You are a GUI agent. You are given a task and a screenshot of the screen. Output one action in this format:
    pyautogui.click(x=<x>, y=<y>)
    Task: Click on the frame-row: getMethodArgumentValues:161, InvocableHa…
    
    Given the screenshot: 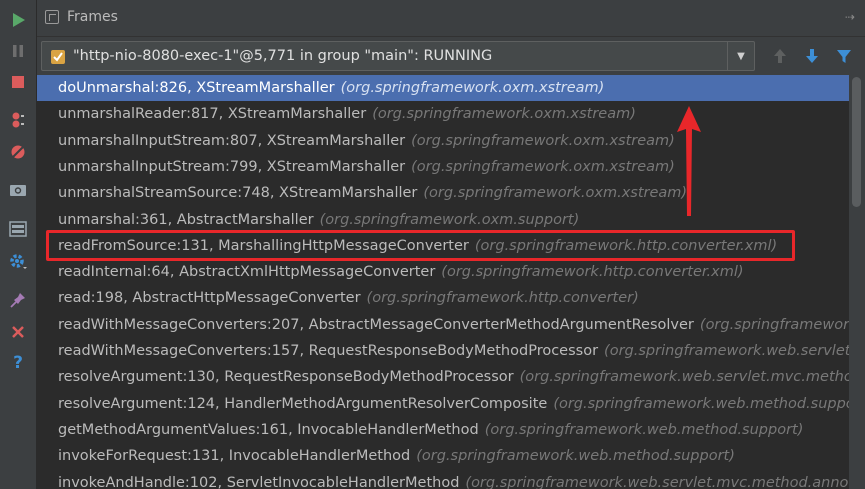 What is the action you would take?
    pyautogui.click(x=443, y=430)
    